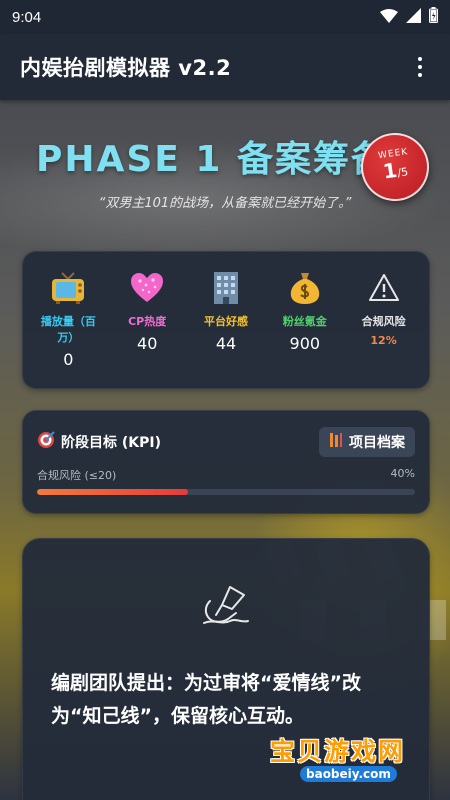 This screenshot has width=450, height=800. I want to click on event-text: 编剧团队提出：为过审将“爱情线”改为“知己线”，保留核心互动。, so click(206, 699).